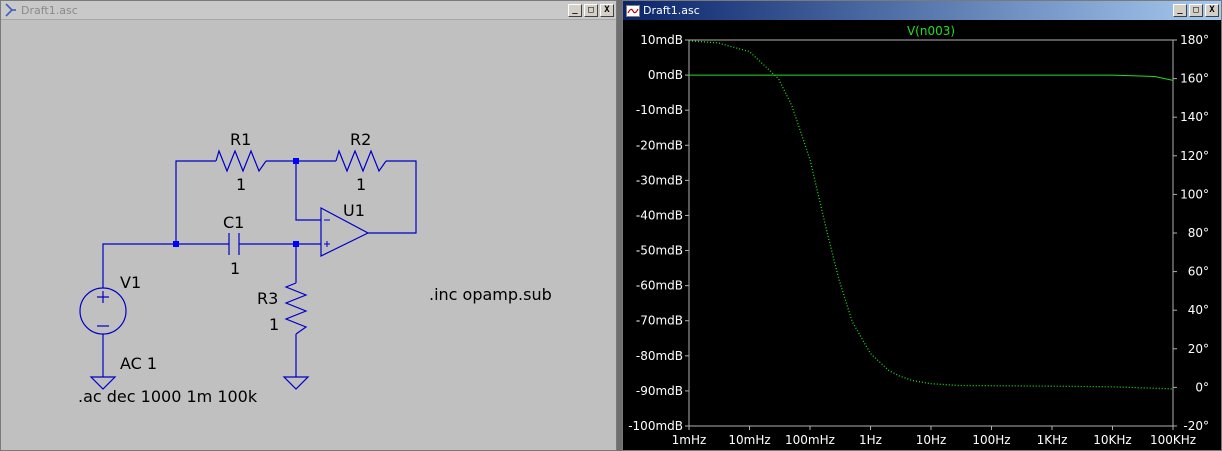 This screenshot has width=1222, height=451. What do you see at coordinates (810, 440) in the screenshot?
I see `x-tick-label: 100mHz` at bounding box center [810, 440].